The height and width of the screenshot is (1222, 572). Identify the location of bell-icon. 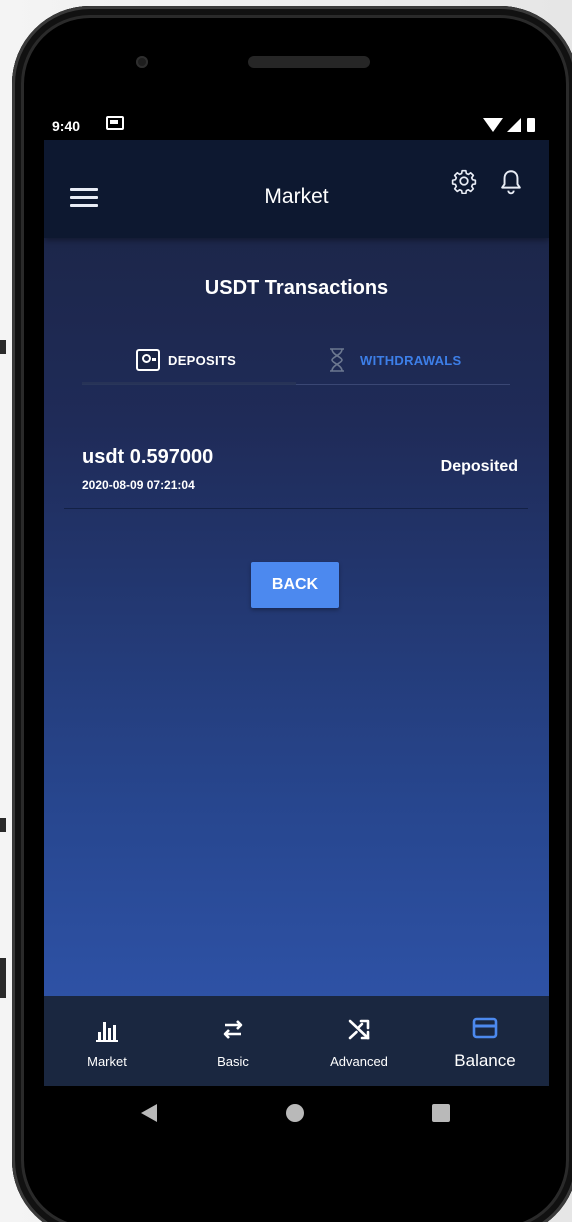
(511, 182).